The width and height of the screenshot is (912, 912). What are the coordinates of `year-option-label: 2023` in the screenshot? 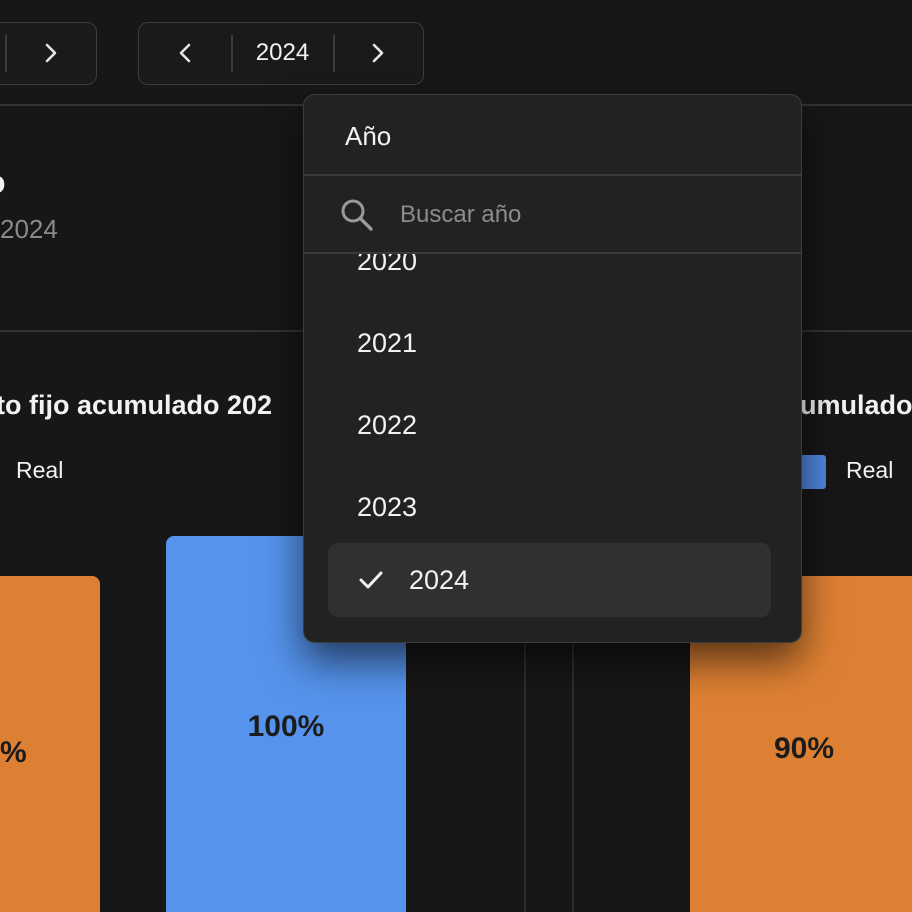 It's located at (387, 507).